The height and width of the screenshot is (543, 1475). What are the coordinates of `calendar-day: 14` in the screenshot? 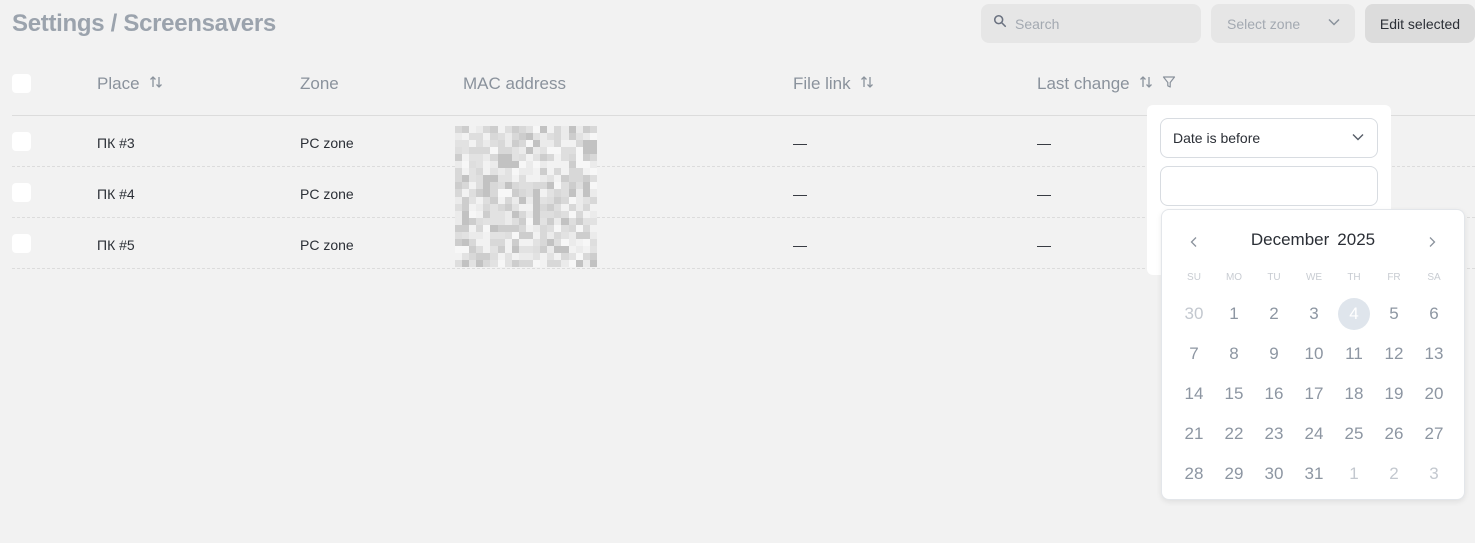 It's located at (1194, 394).